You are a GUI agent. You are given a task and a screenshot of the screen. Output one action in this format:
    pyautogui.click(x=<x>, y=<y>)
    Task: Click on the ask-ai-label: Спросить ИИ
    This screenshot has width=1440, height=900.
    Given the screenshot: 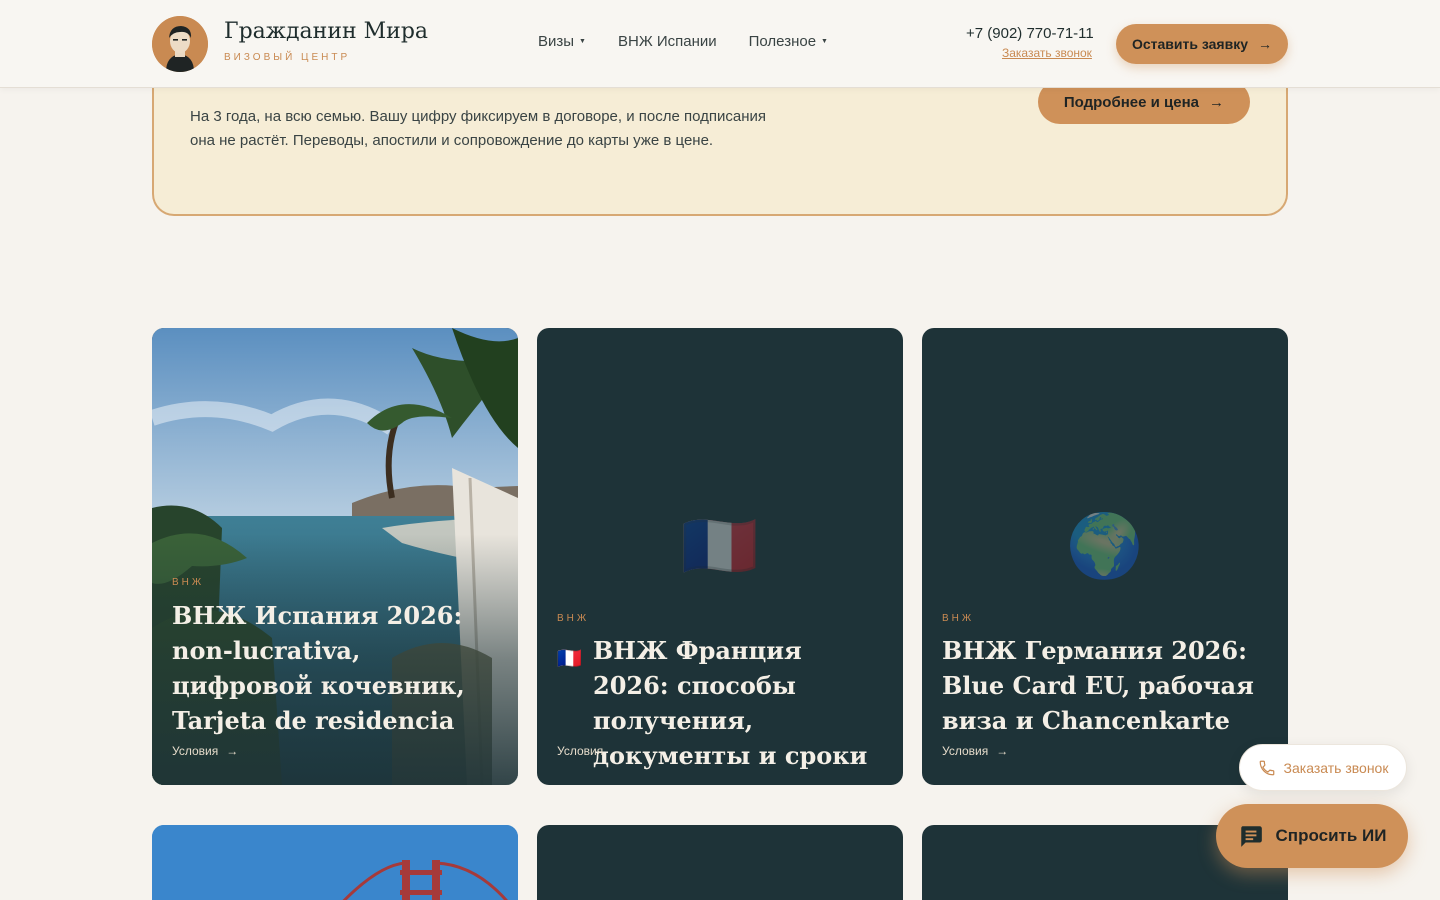 What is the action you would take?
    pyautogui.click(x=1331, y=835)
    